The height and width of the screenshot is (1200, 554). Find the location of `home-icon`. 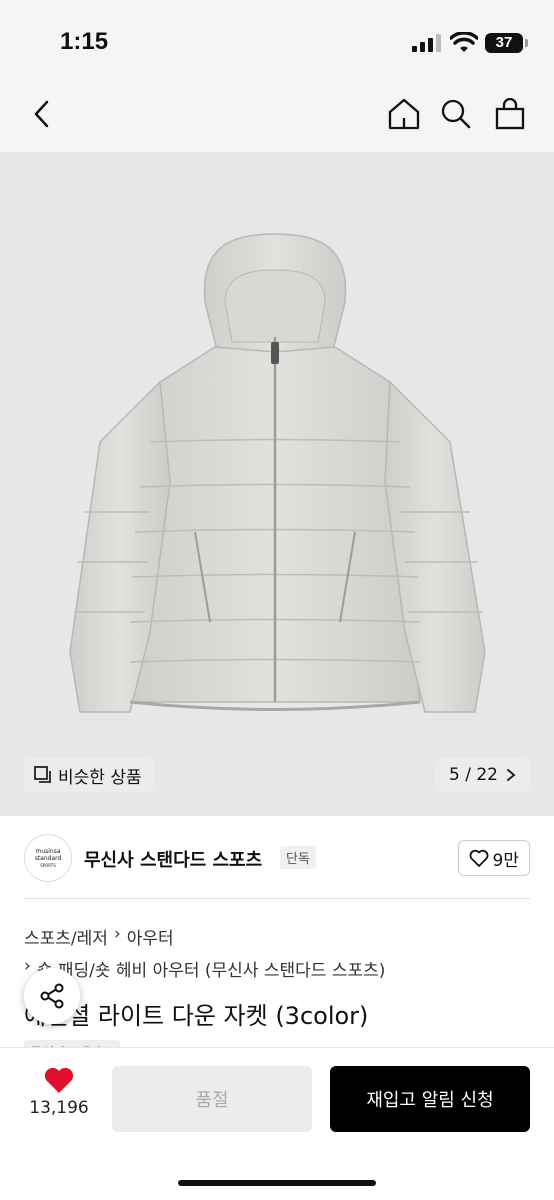

home-icon is located at coordinates (404, 114).